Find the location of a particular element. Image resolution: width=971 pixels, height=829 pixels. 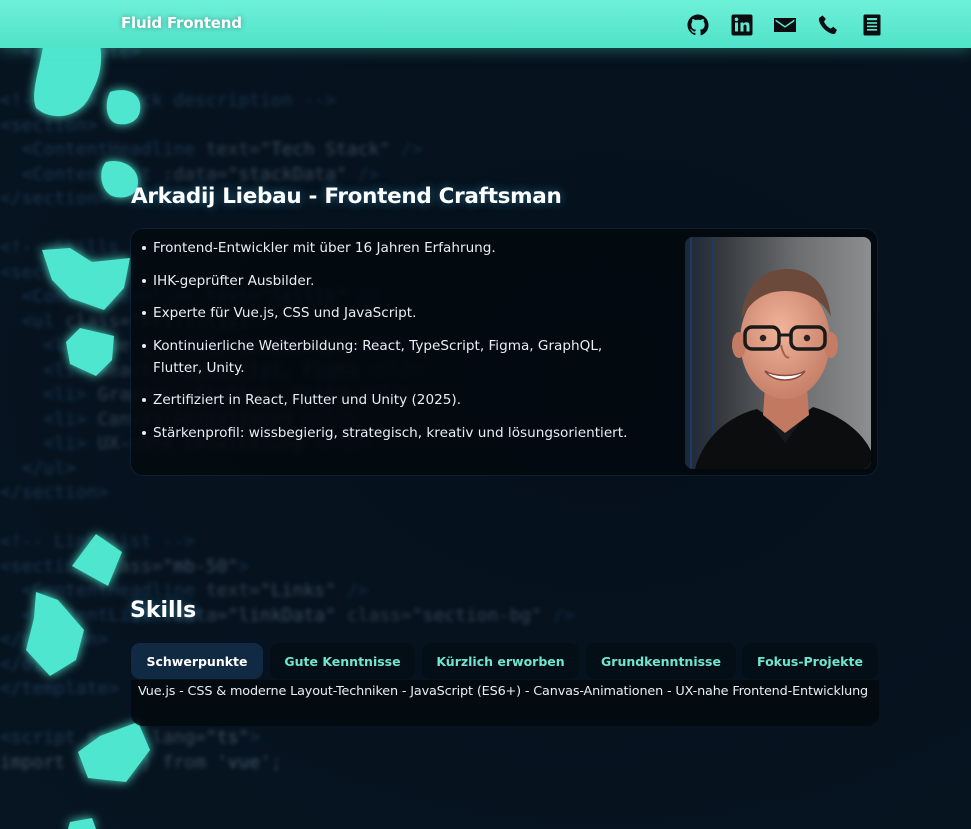

mail-icon is located at coordinates (785, 25).